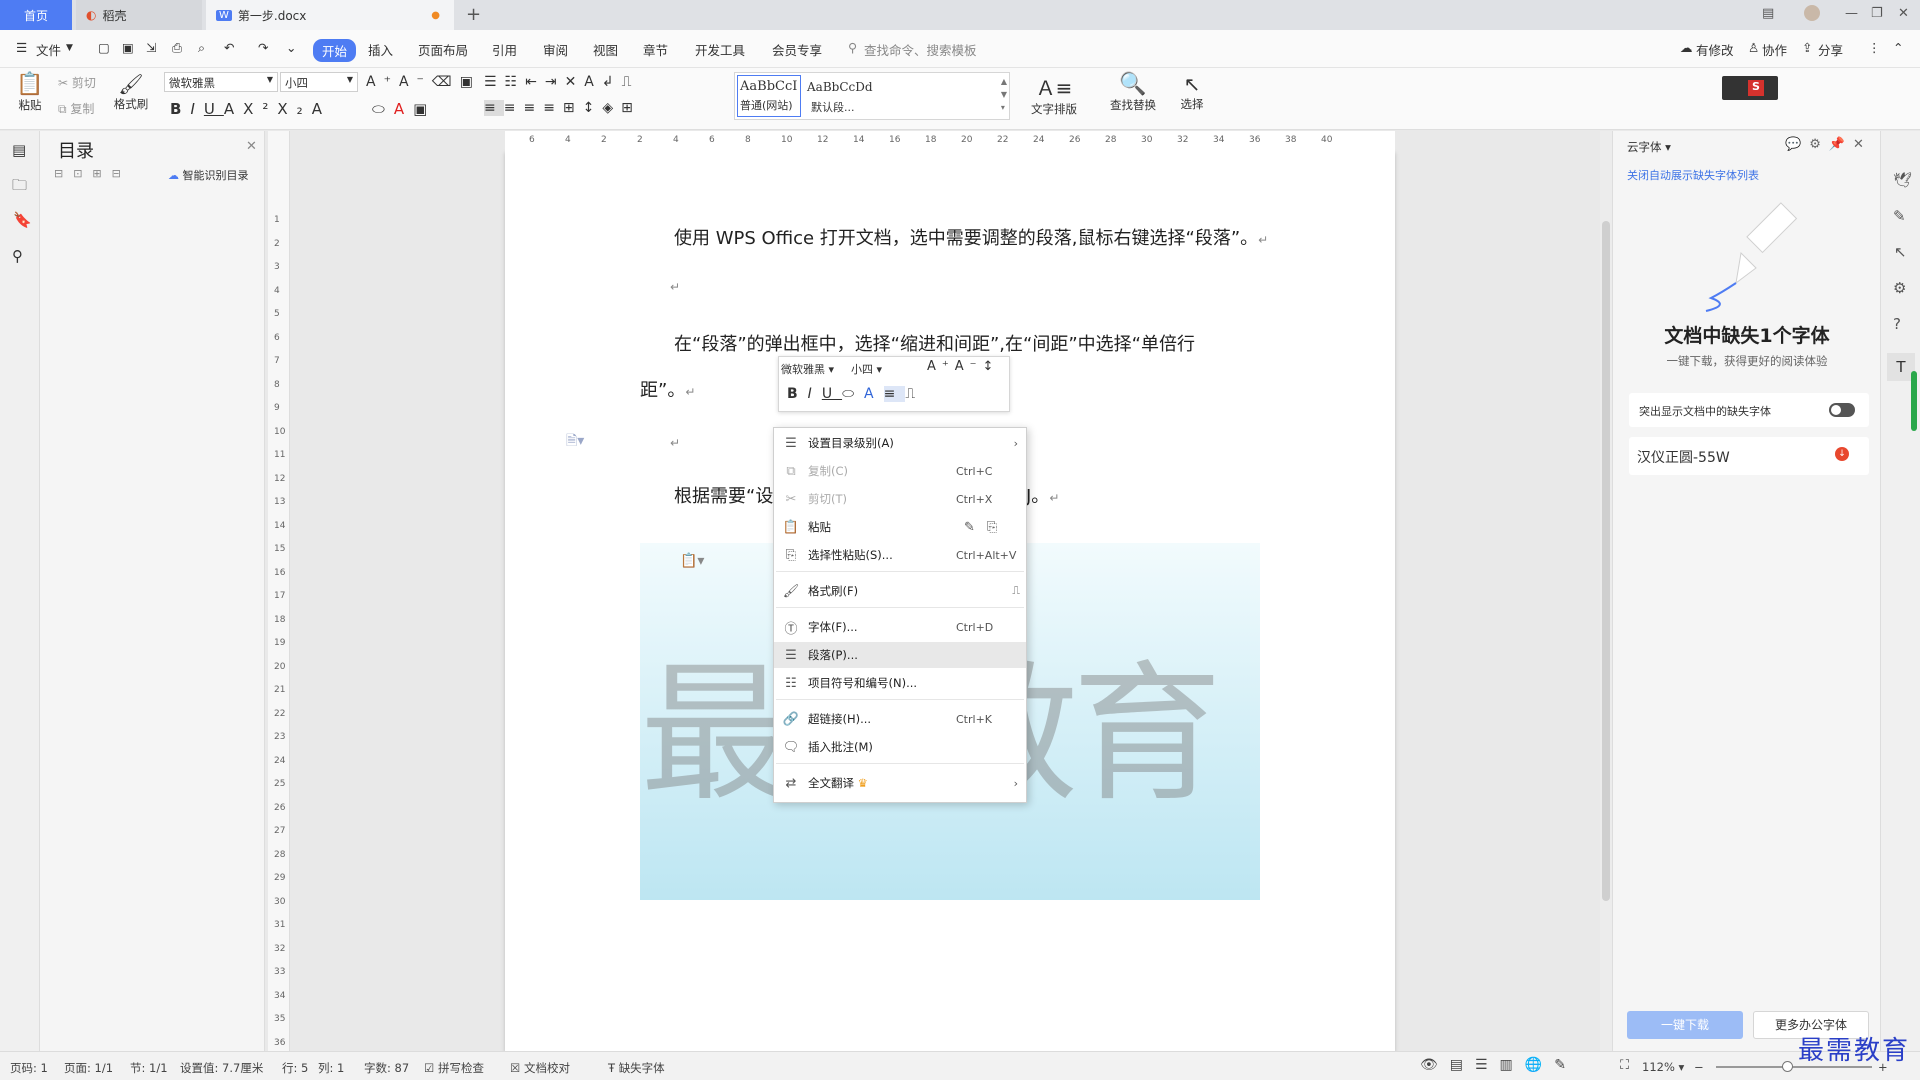 This screenshot has height=1080, width=1920. Describe the element at coordinates (720, 49) in the screenshot. I see `menu-developer: 开发工具` at that location.